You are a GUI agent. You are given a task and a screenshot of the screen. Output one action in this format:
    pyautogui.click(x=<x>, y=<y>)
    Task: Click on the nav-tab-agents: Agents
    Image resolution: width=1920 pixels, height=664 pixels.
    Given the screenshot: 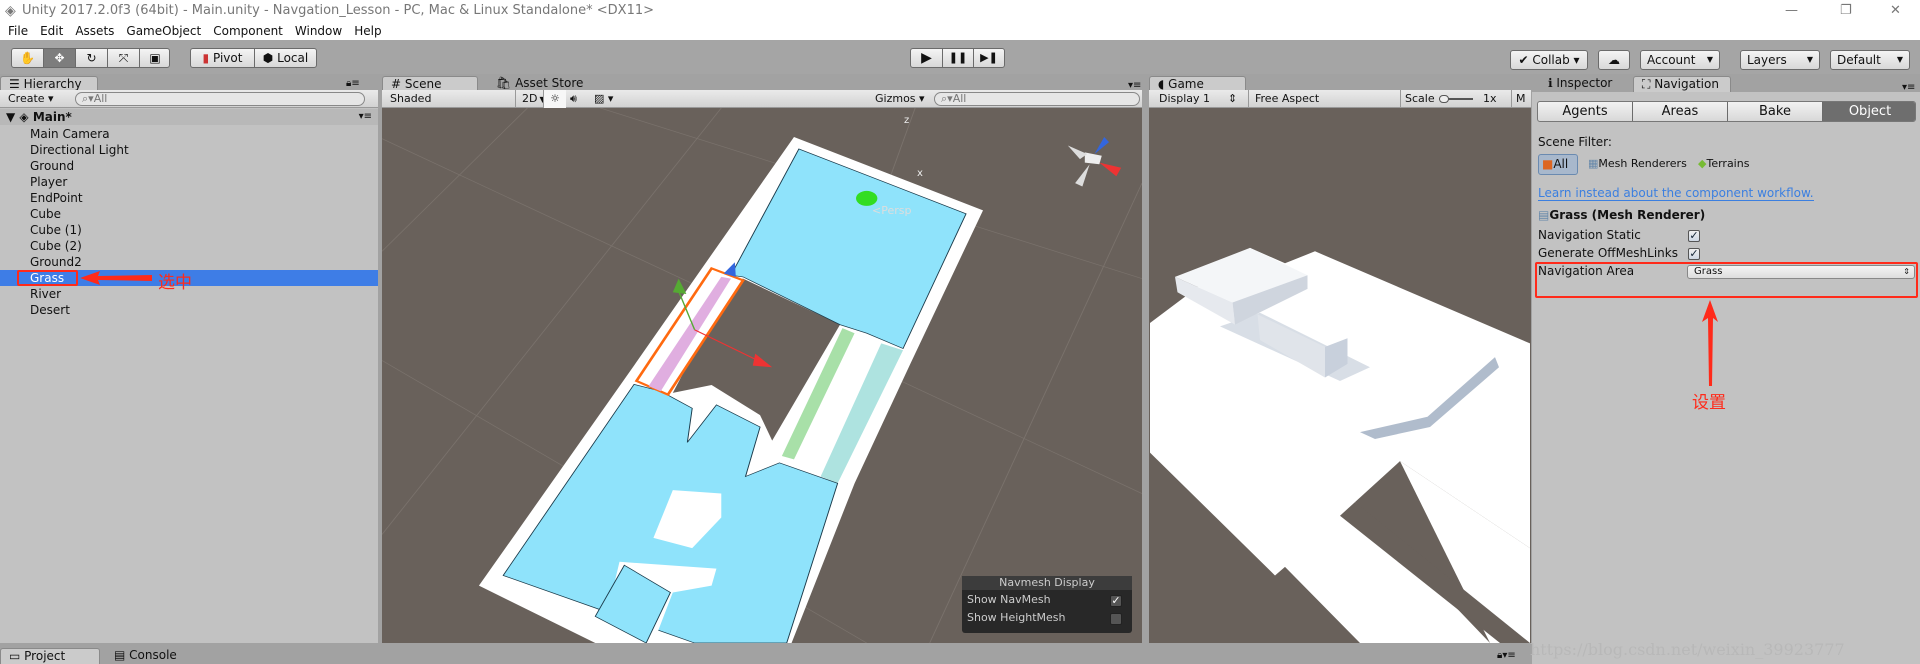 What is the action you would take?
    pyautogui.click(x=1585, y=111)
    